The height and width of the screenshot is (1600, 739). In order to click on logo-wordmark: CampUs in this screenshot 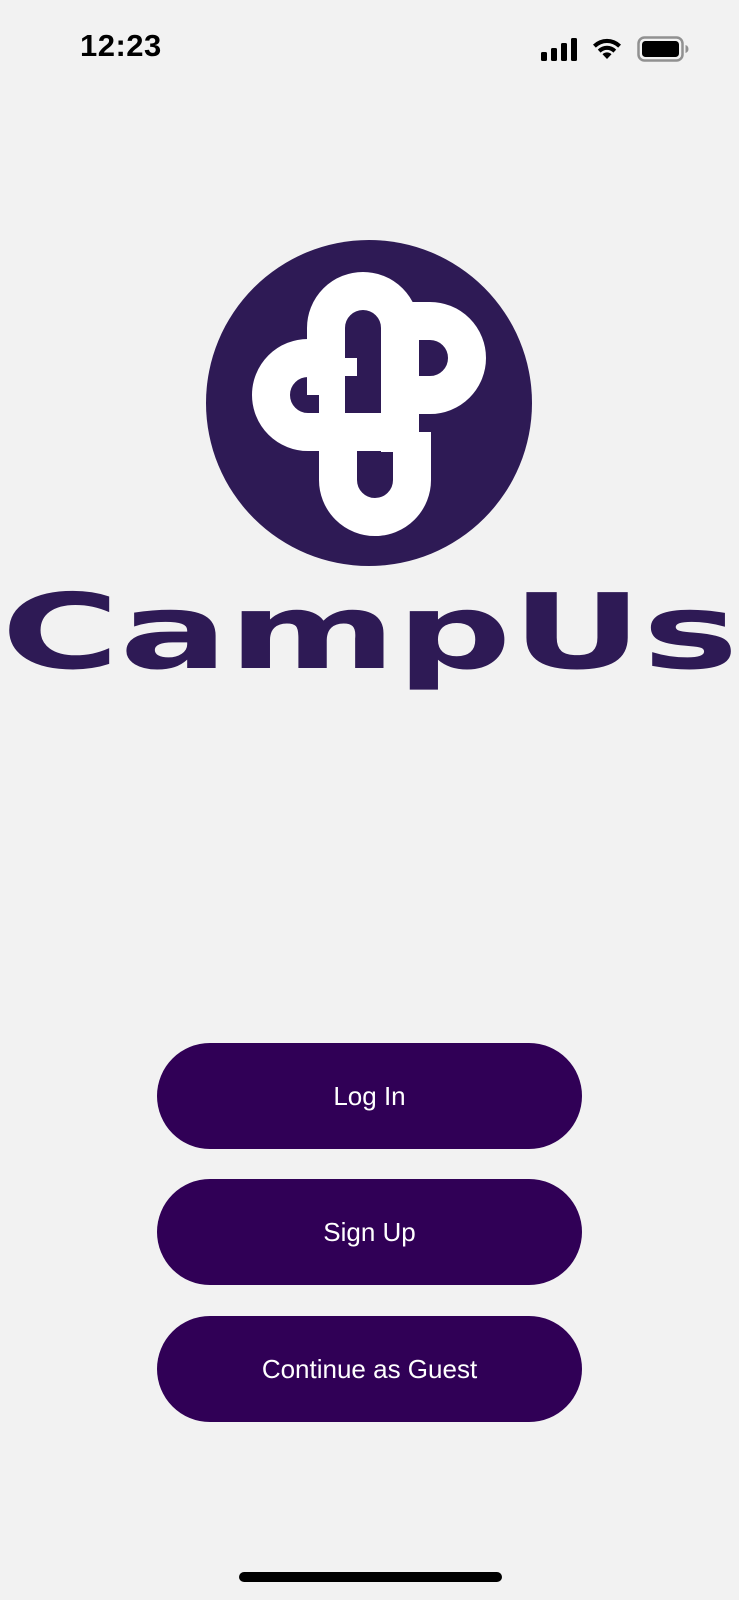, I will do `click(369, 632)`.